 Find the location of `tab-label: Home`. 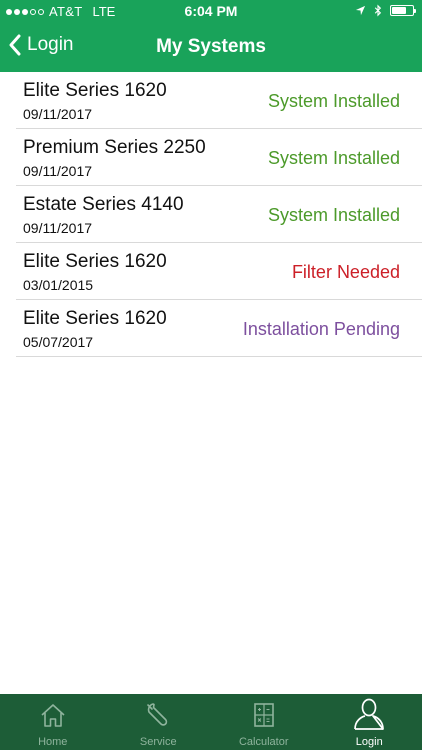

tab-label: Home is located at coordinates (53, 742).